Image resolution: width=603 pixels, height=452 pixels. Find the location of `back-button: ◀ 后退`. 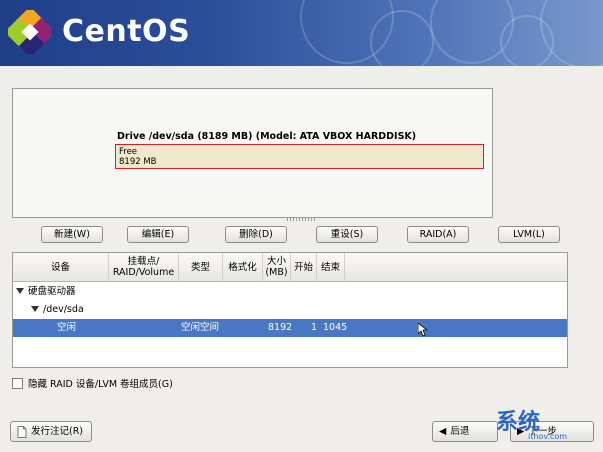

back-button: ◀ 后退 is located at coordinates (465, 431).